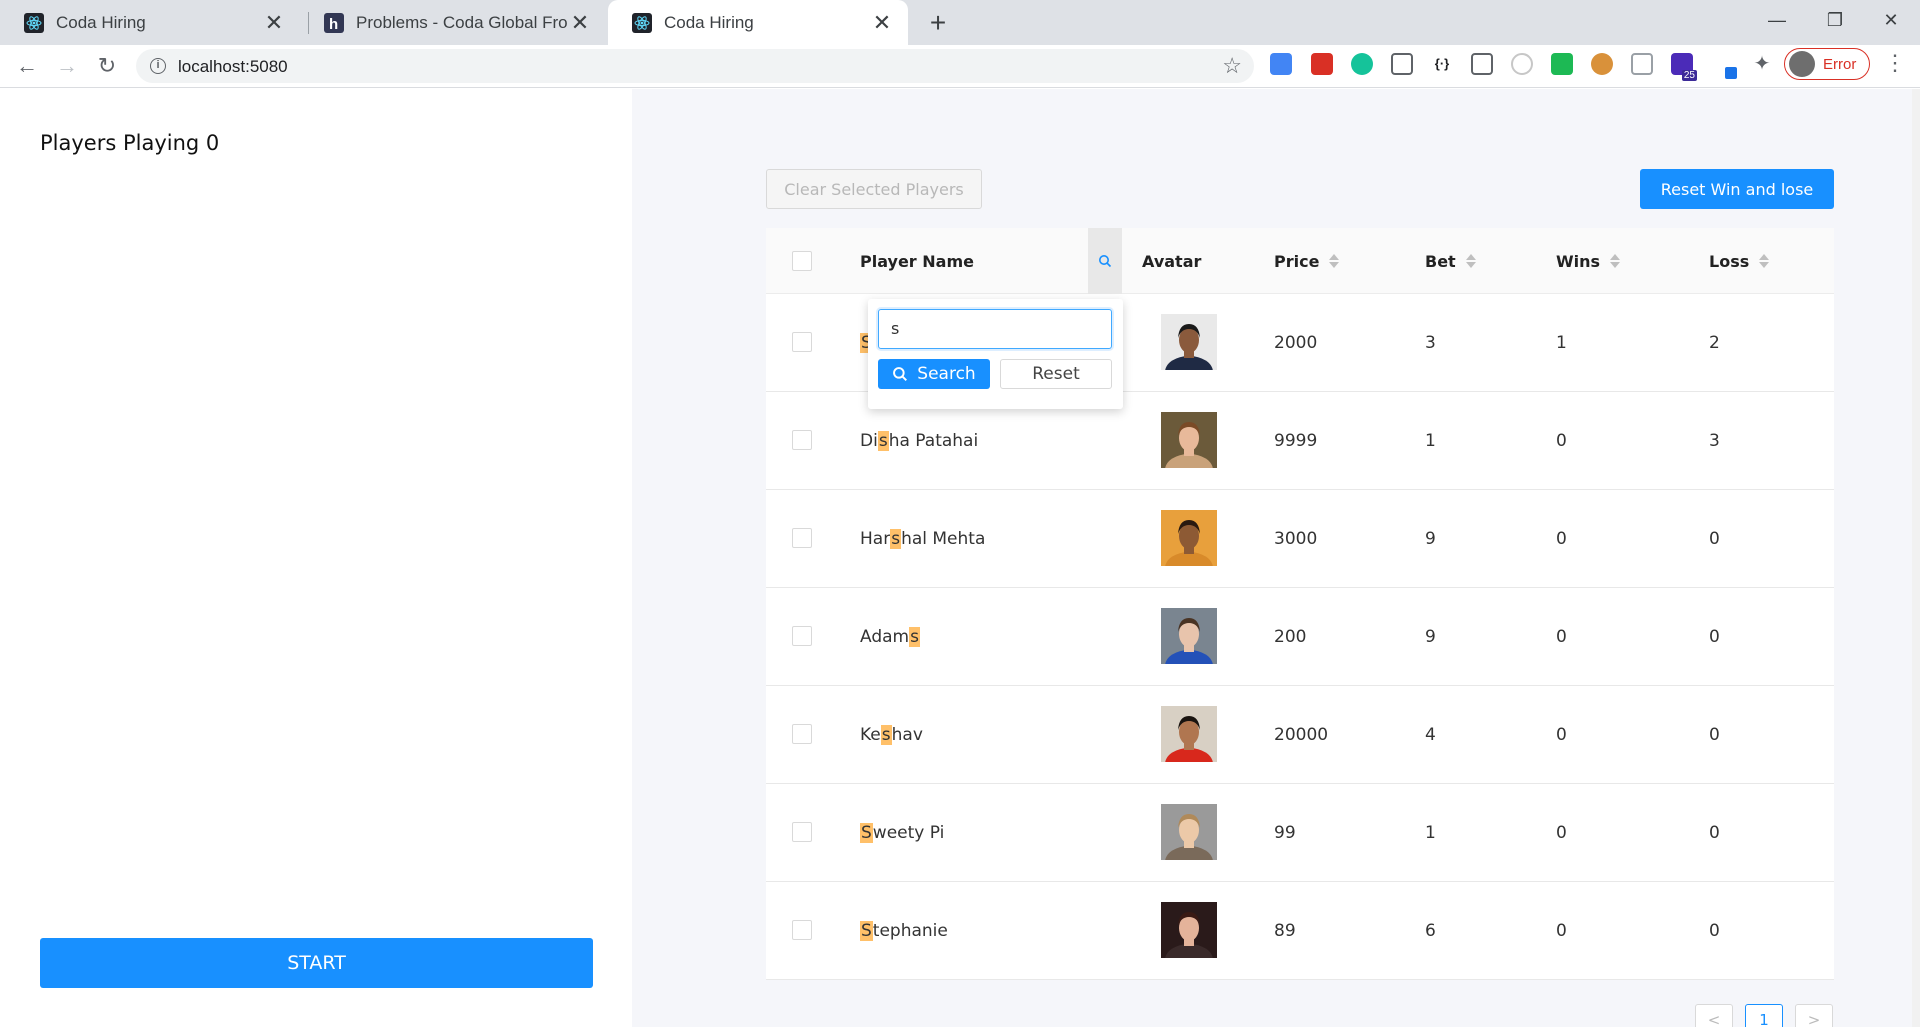  Describe the element at coordinates (886, 734) in the screenshot. I see `search-highlight: s` at that location.